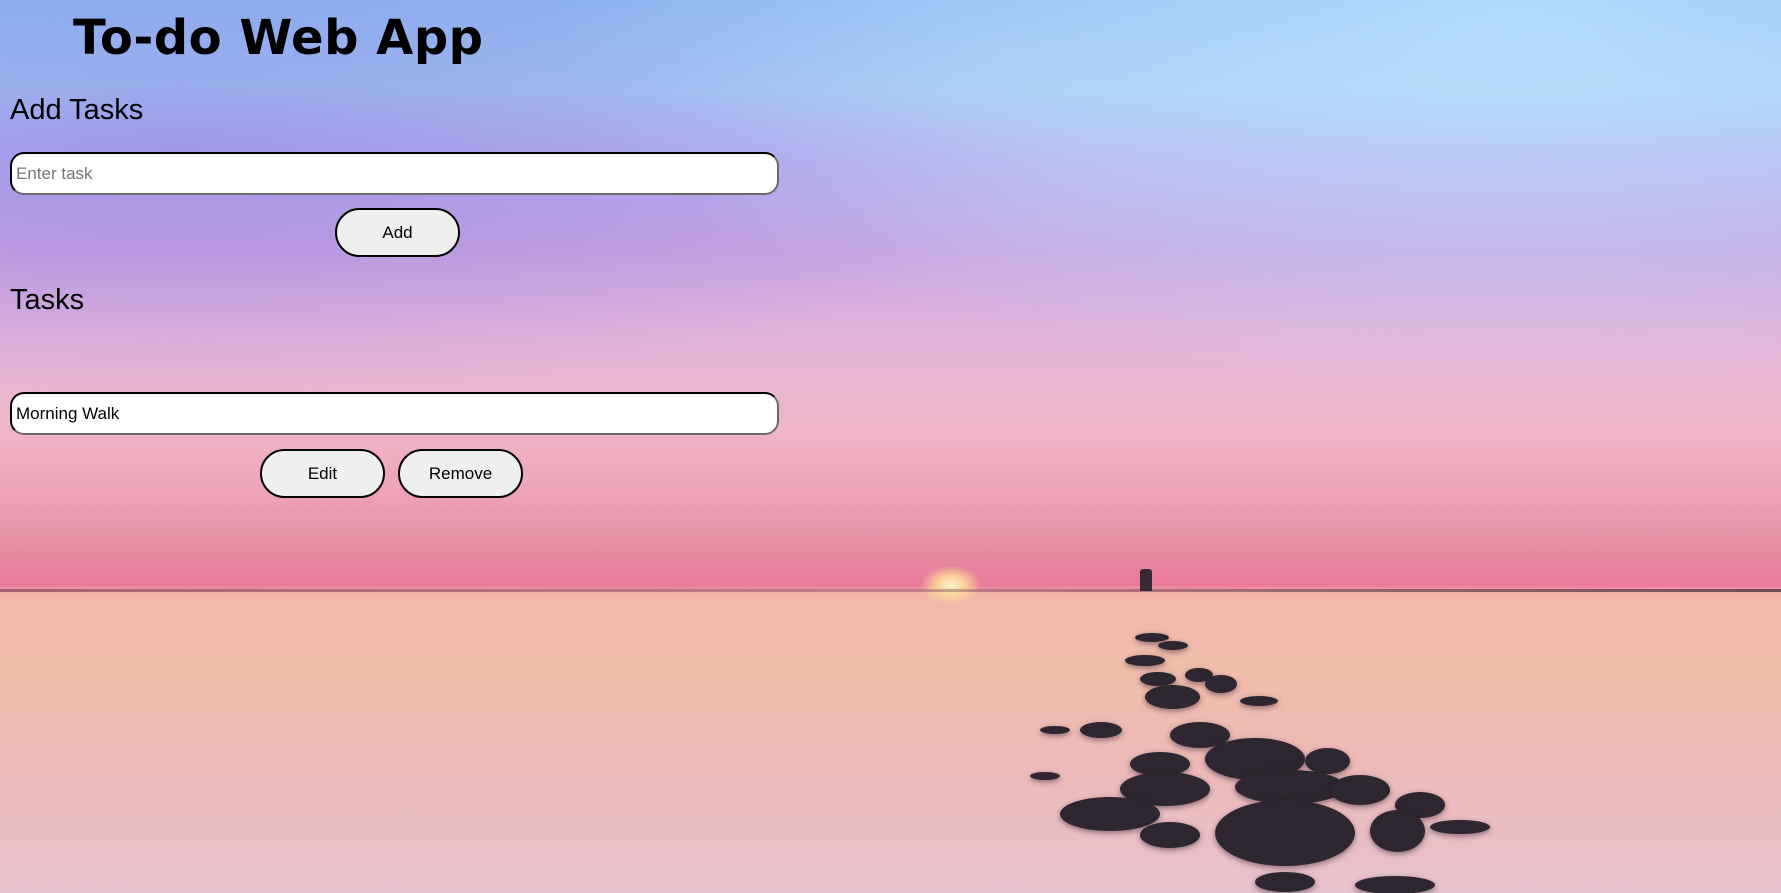 Image resolution: width=1781 pixels, height=893 pixels. Describe the element at coordinates (397, 232) in the screenshot. I see `add-button: Add` at that location.